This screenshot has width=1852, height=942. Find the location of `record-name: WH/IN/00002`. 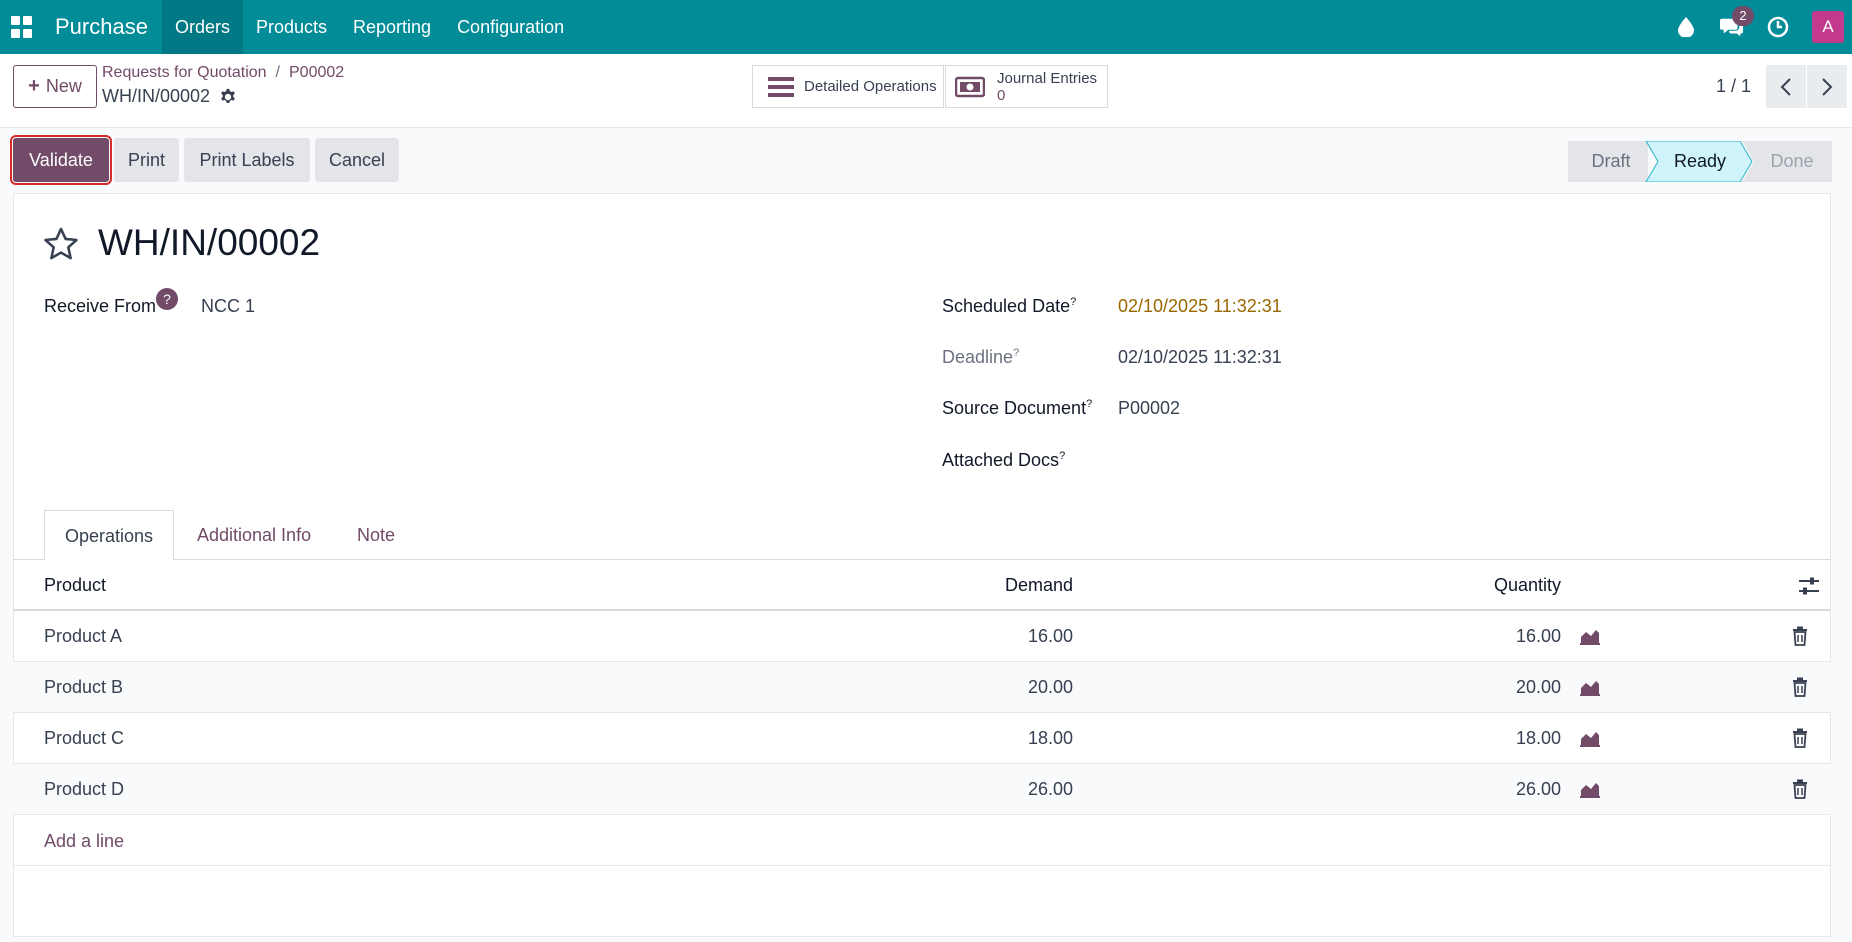

record-name: WH/IN/00002 is located at coordinates (169, 96).